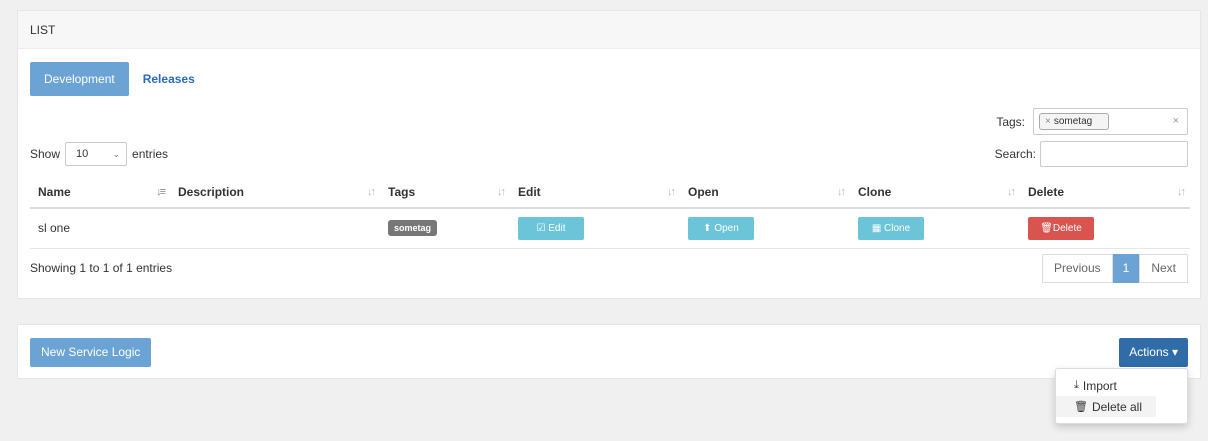 This screenshot has width=1208, height=441. What do you see at coordinates (45, 154) in the screenshot?
I see `show-label: Show` at bounding box center [45, 154].